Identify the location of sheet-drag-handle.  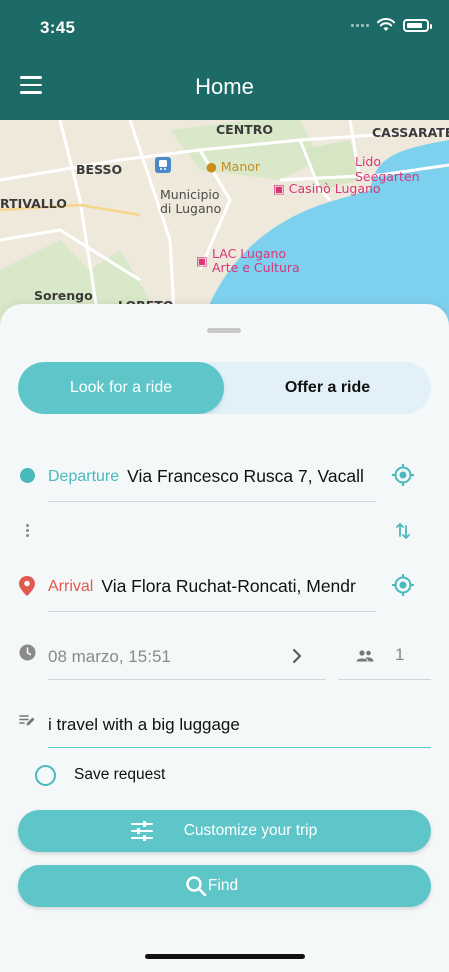
(224, 330).